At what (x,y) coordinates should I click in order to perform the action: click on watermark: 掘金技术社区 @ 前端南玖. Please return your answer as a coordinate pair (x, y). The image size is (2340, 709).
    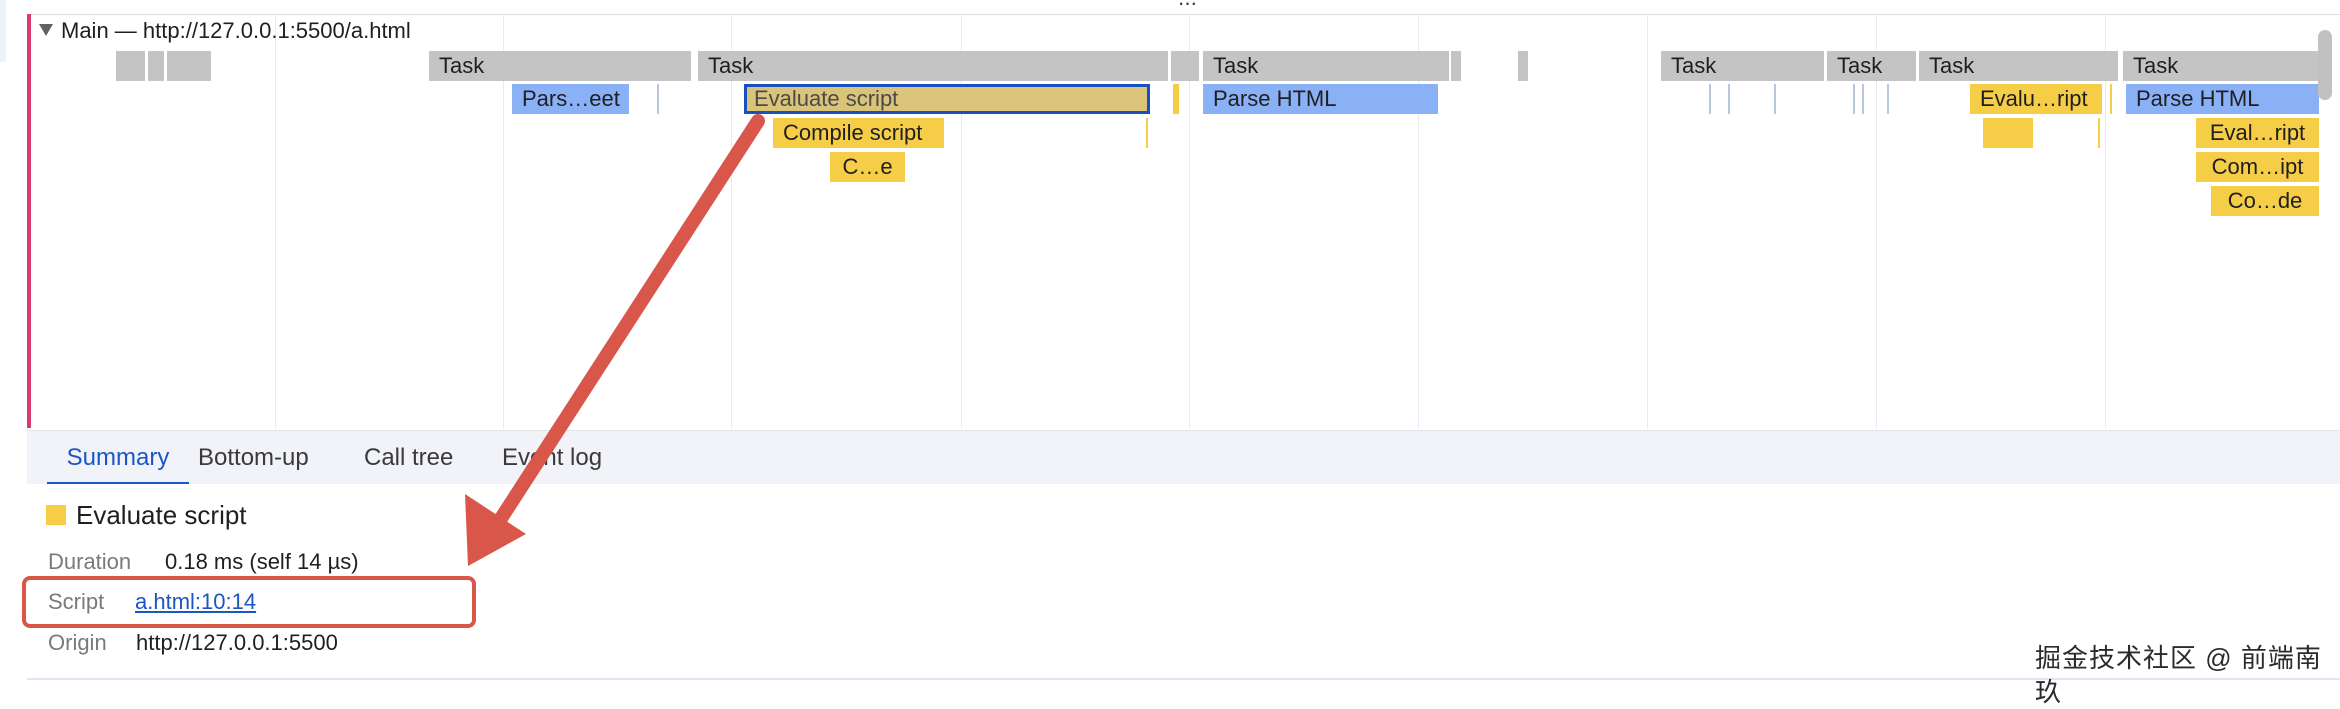
    Looking at the image, I should click on (2178, 675).